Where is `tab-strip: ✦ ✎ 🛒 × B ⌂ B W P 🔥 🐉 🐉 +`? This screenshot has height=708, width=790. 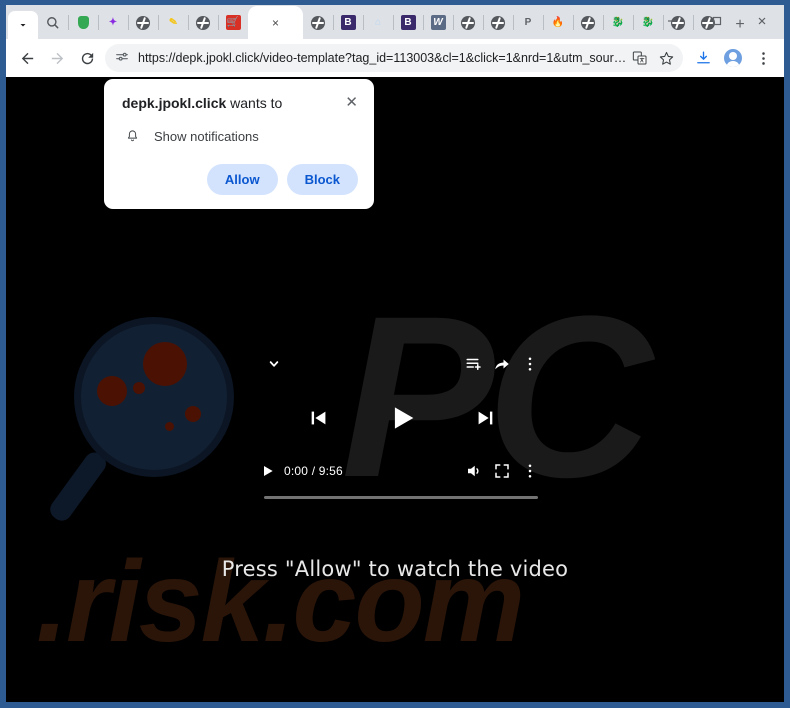 tab-strip: ✦ ✎ 🛒 × B ⌂ B W P 🔥 🐉 🐉 + is located at coordinates (395, 22).